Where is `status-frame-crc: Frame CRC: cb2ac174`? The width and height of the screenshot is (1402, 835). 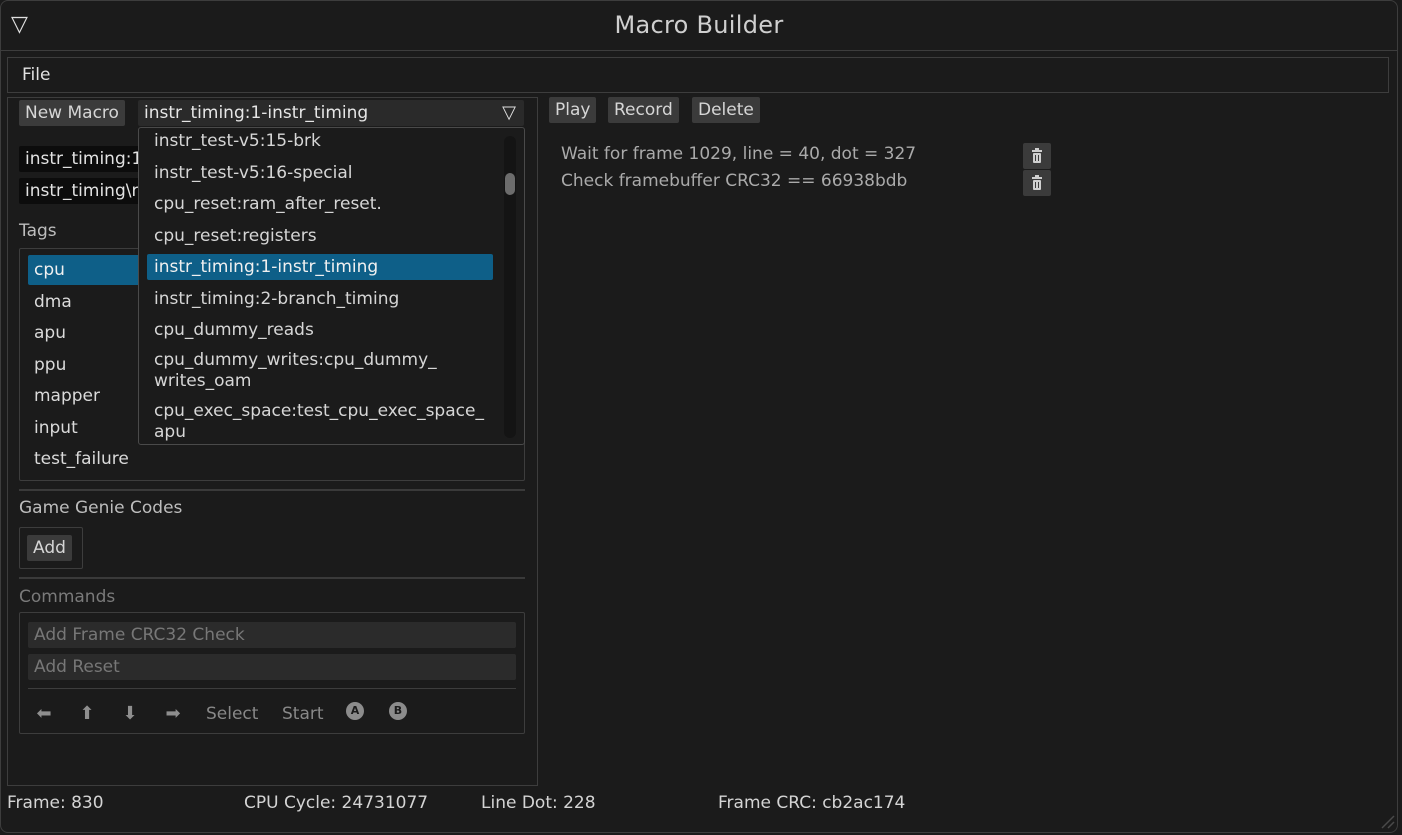
status-frame-crc: Frame CRC: cb2ac174 is located at coordinates (812, 803).